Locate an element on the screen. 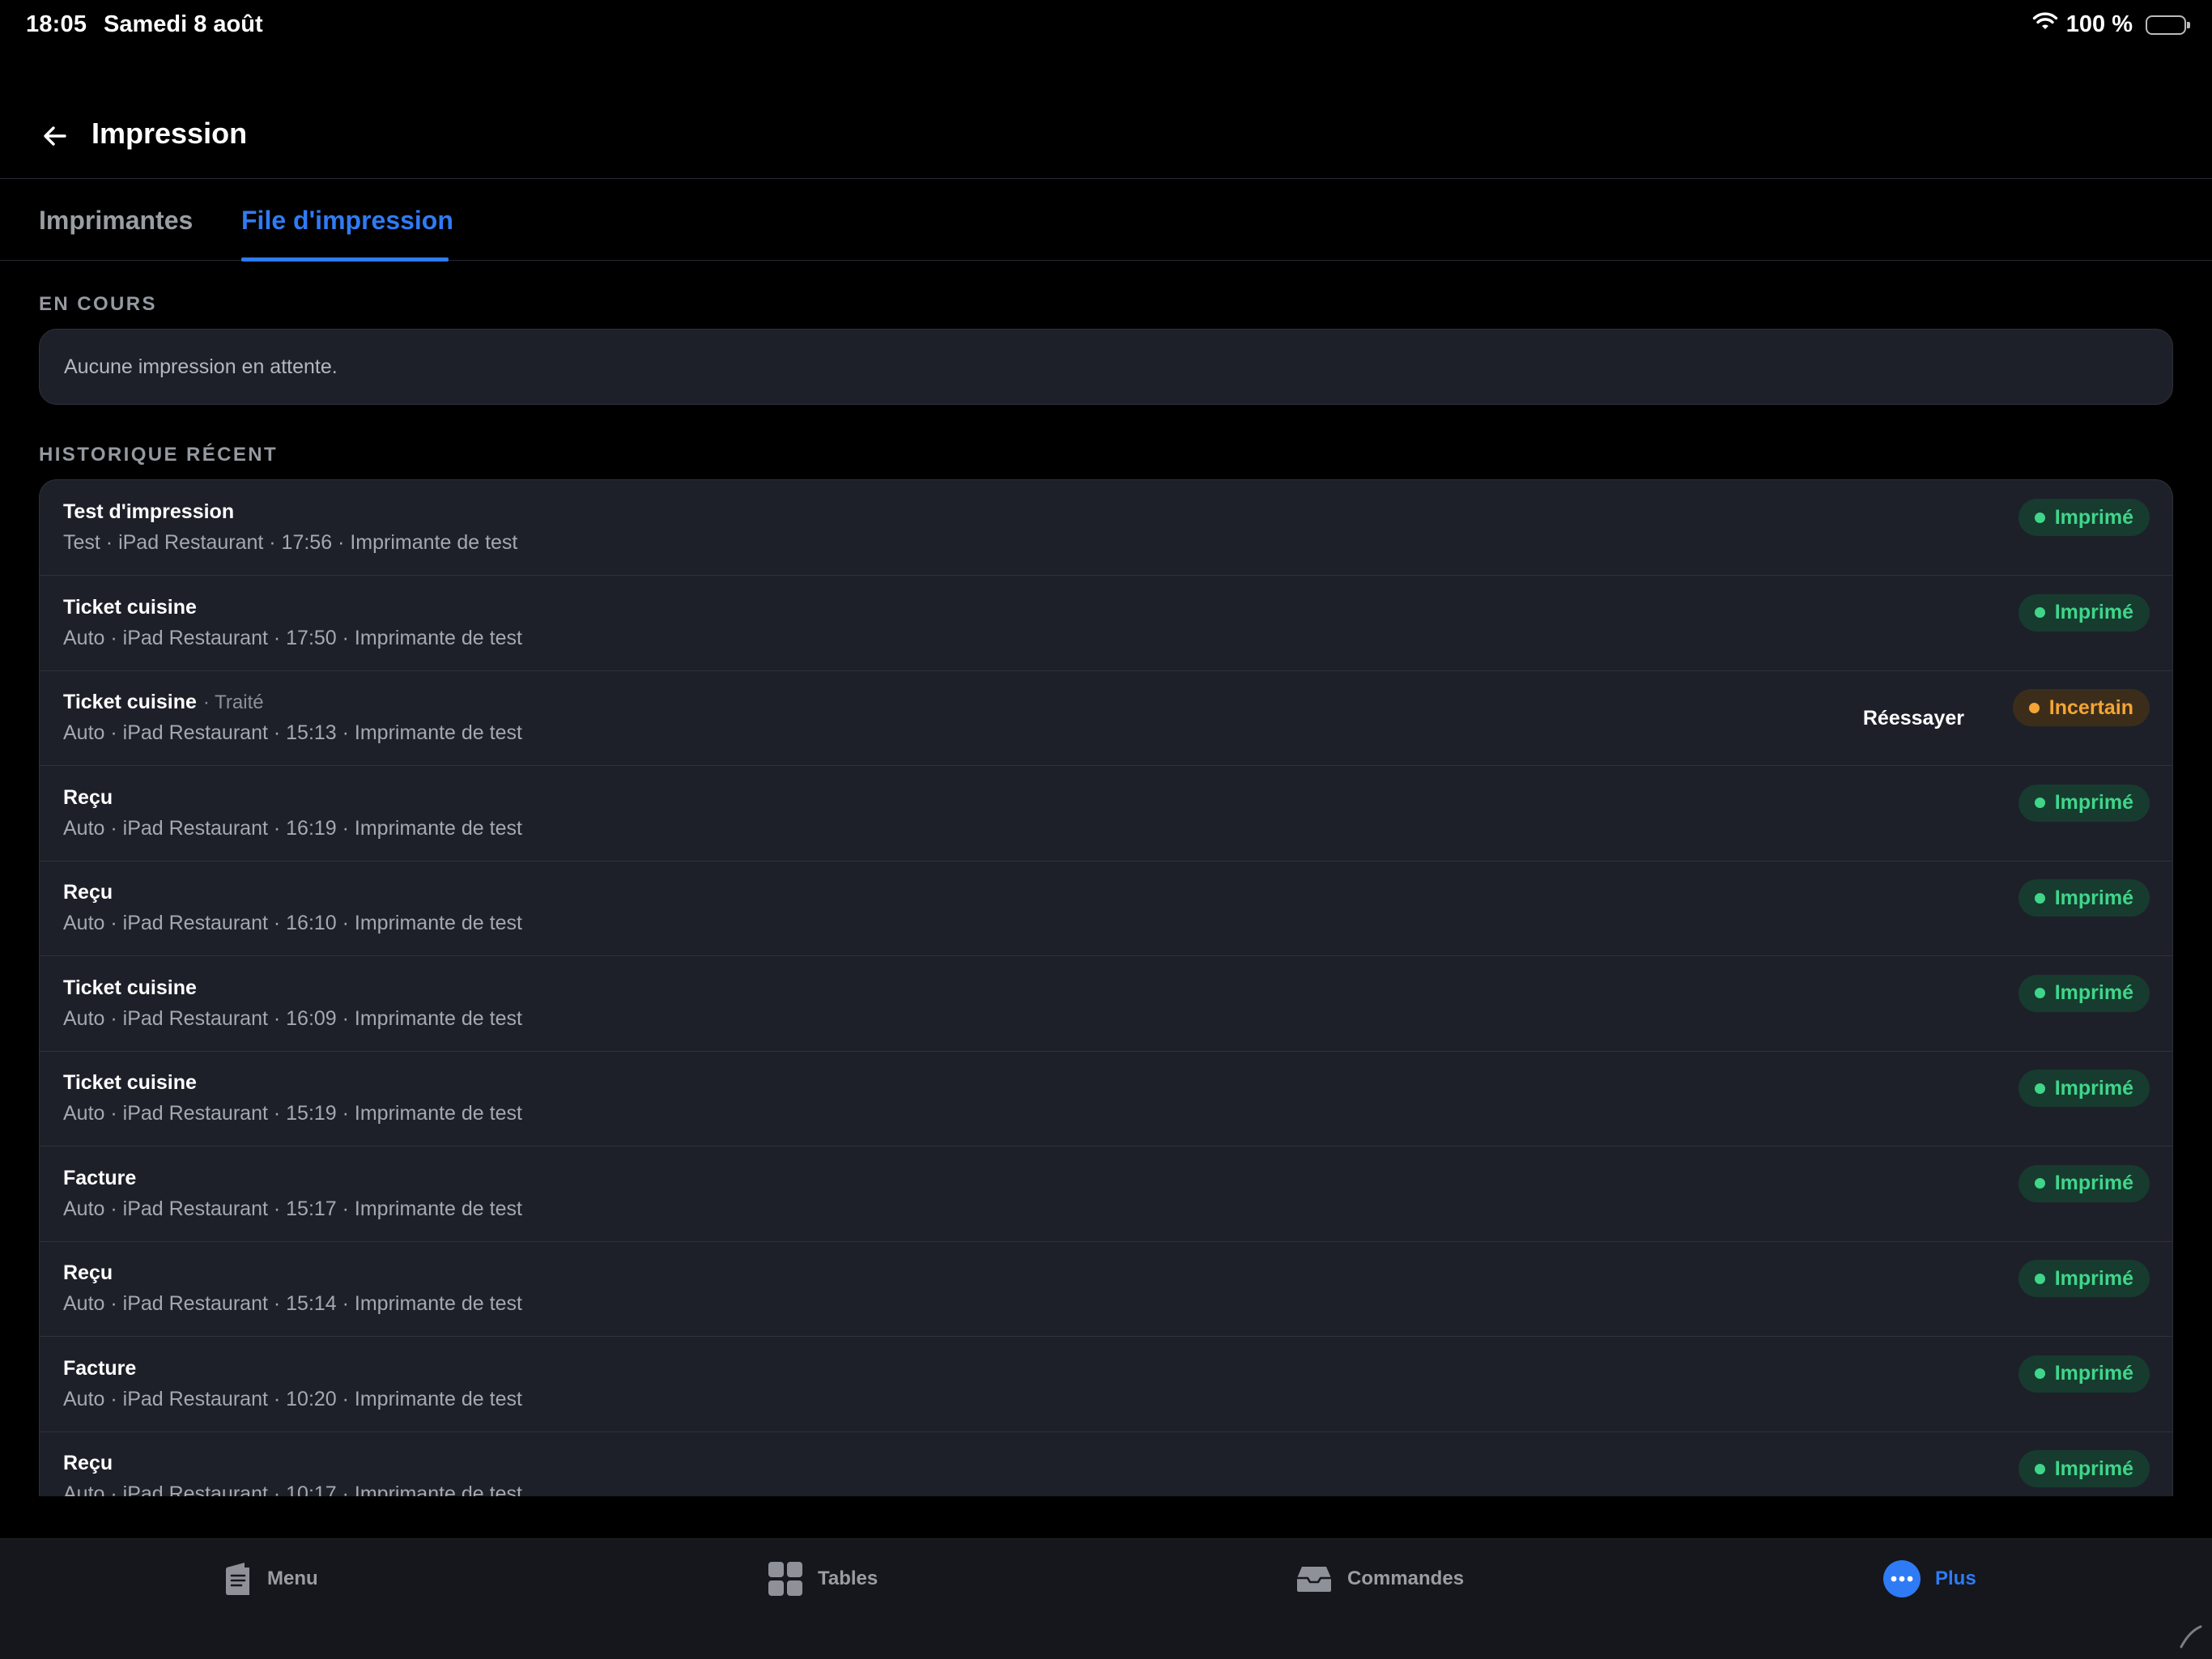  tab-file-impression: File d'impression is located at coordinates (347, 221).